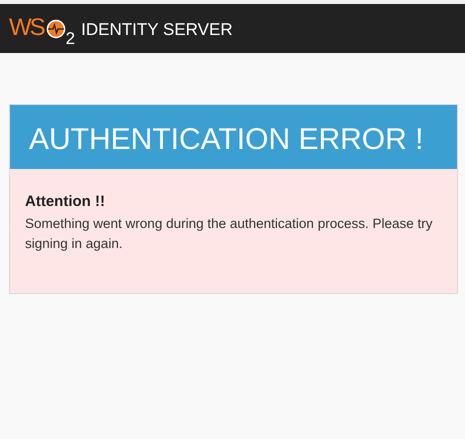 The width and height of the screenshot is (465, 439). What do you see at coordinates (233, 137) in the screenshot?
I see `error-title: AUTHENTICATION ERROR !` at bounding box center [233, 137].